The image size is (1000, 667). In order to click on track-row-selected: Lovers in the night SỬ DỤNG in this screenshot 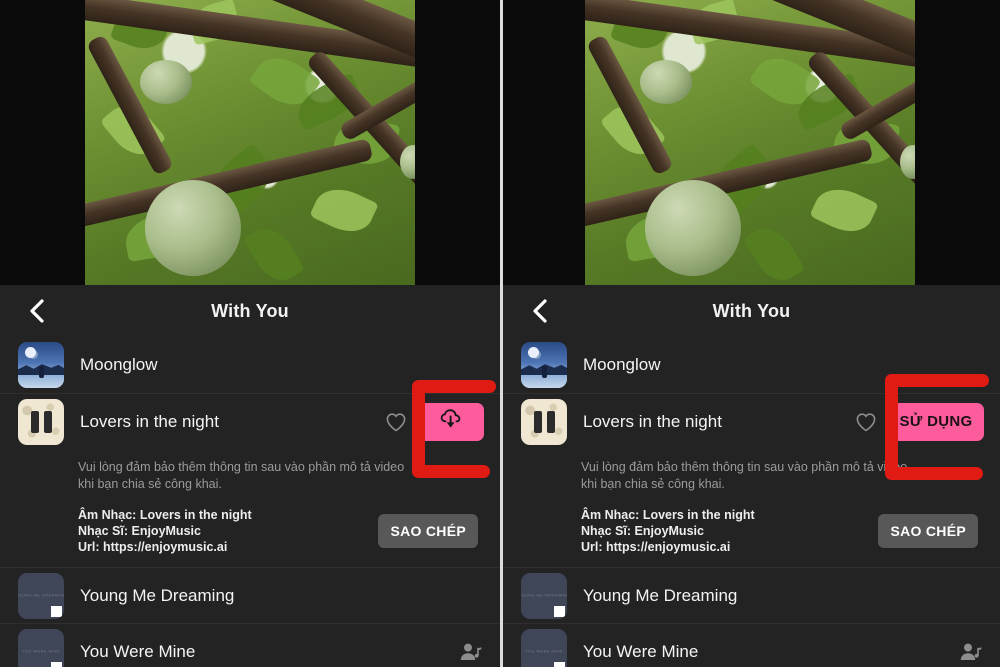, I will do `click(751, 427)`.